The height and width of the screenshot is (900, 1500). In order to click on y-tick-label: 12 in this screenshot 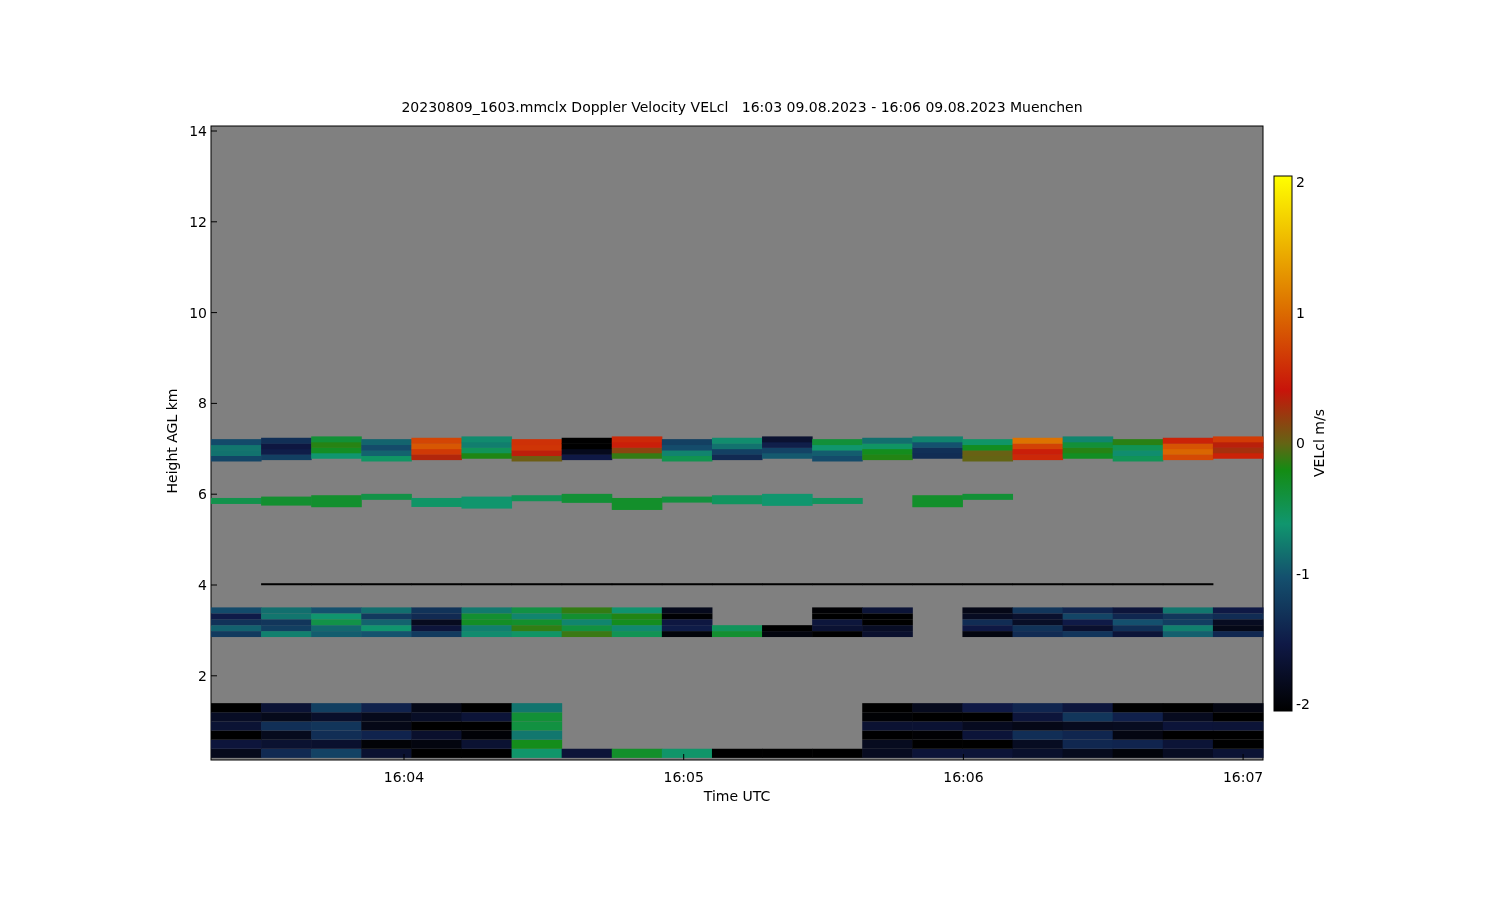, I will do `click(198, 221)`.